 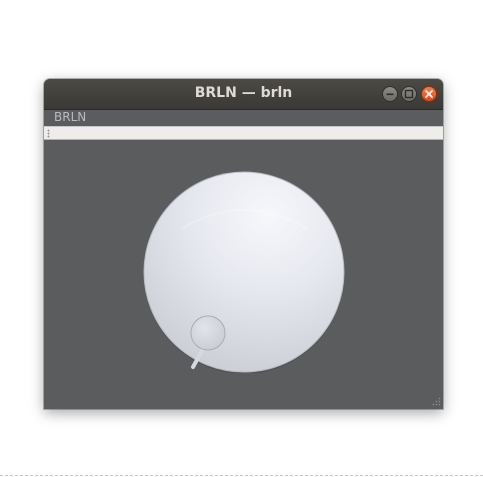 I want to click on minimize-icon, so click(x=390, y=94).